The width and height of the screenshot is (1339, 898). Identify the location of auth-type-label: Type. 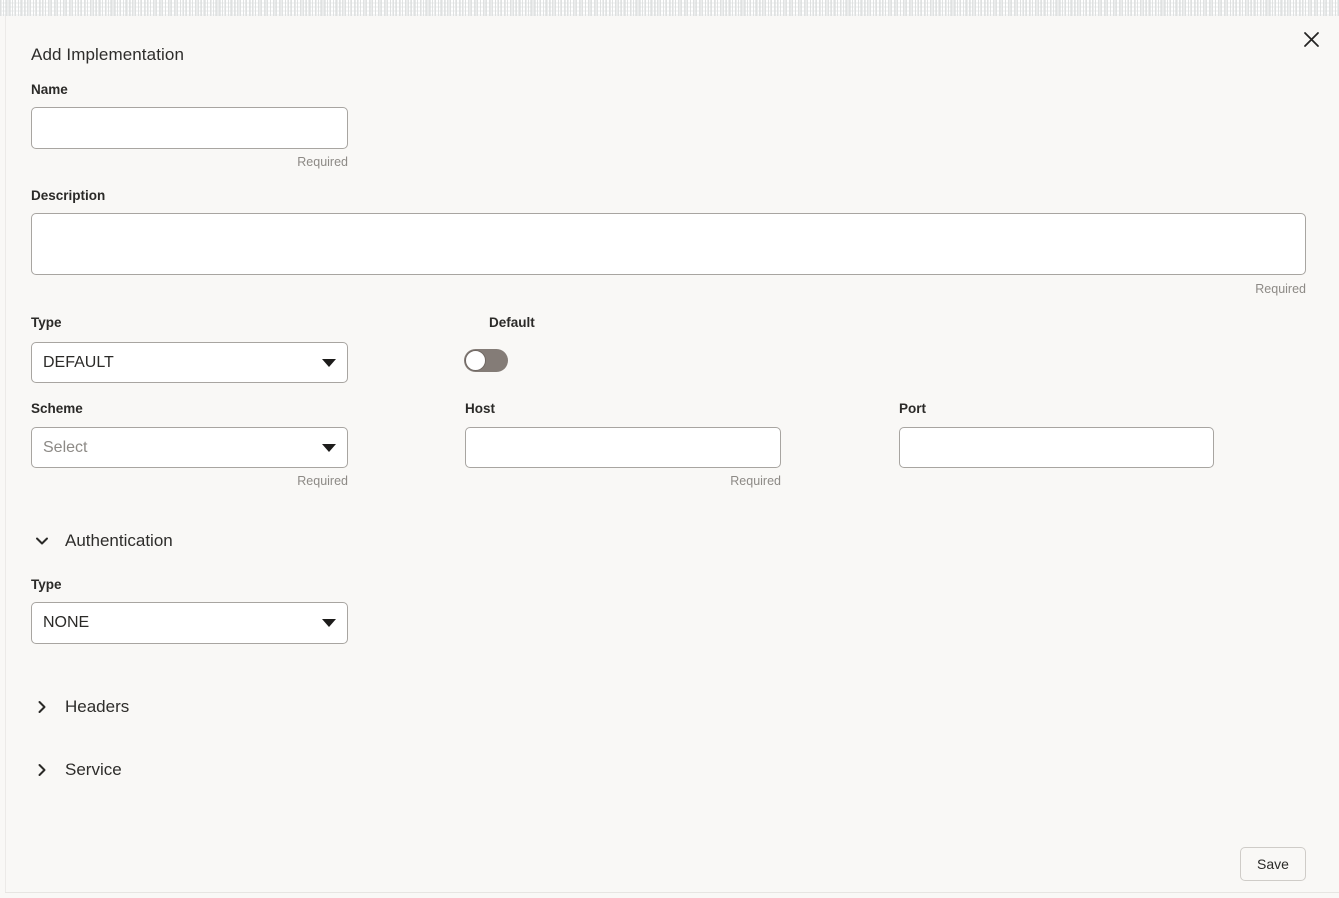
(46, 584).